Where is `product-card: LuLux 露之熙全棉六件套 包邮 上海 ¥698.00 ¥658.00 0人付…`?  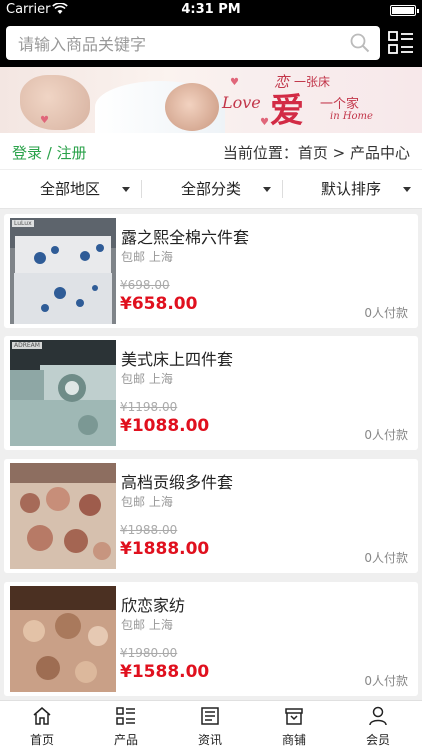 product-card: LuLux 露之熙全棉六件套 包邮 上海 ¥698.00 ¥658.00 0人付… is located at coordinates (211, 271).